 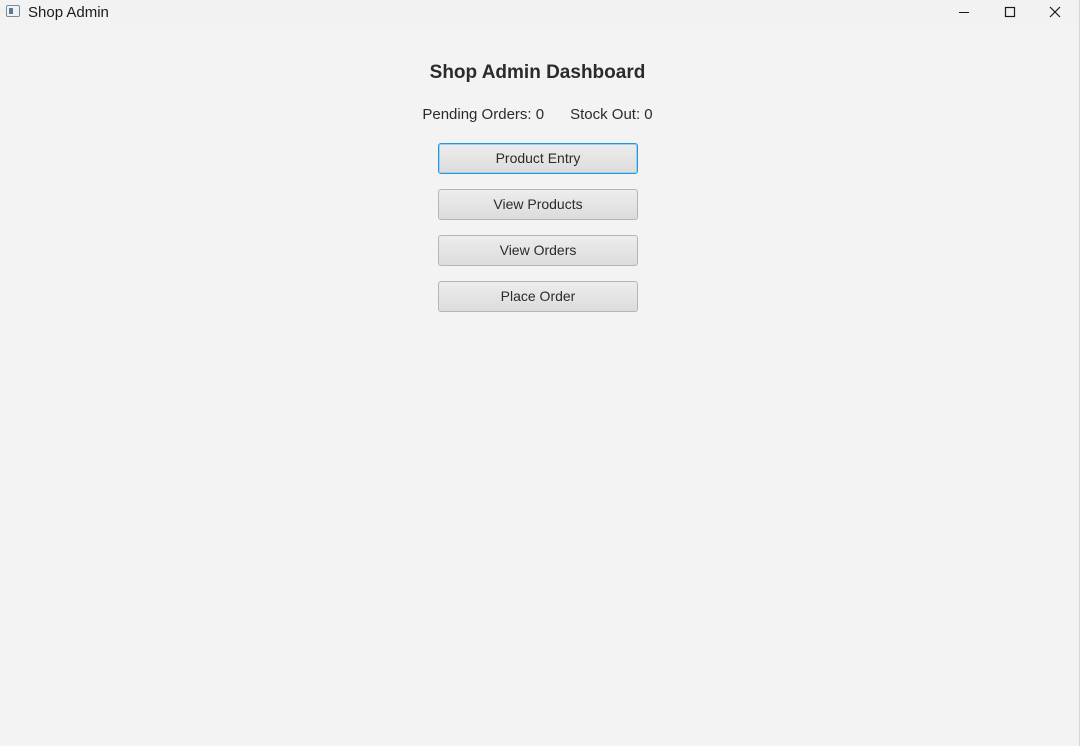 What do you see at coordinates (68, 12) in the screenshot?
I see `window-title: Shop Admin` at bounding box center [68, 12].